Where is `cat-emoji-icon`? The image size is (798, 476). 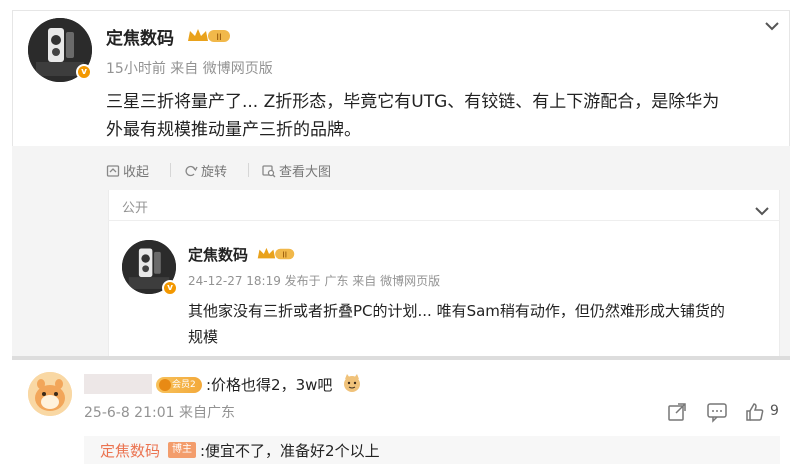
cat-emoji-icon is located at coordinates (352, 383).